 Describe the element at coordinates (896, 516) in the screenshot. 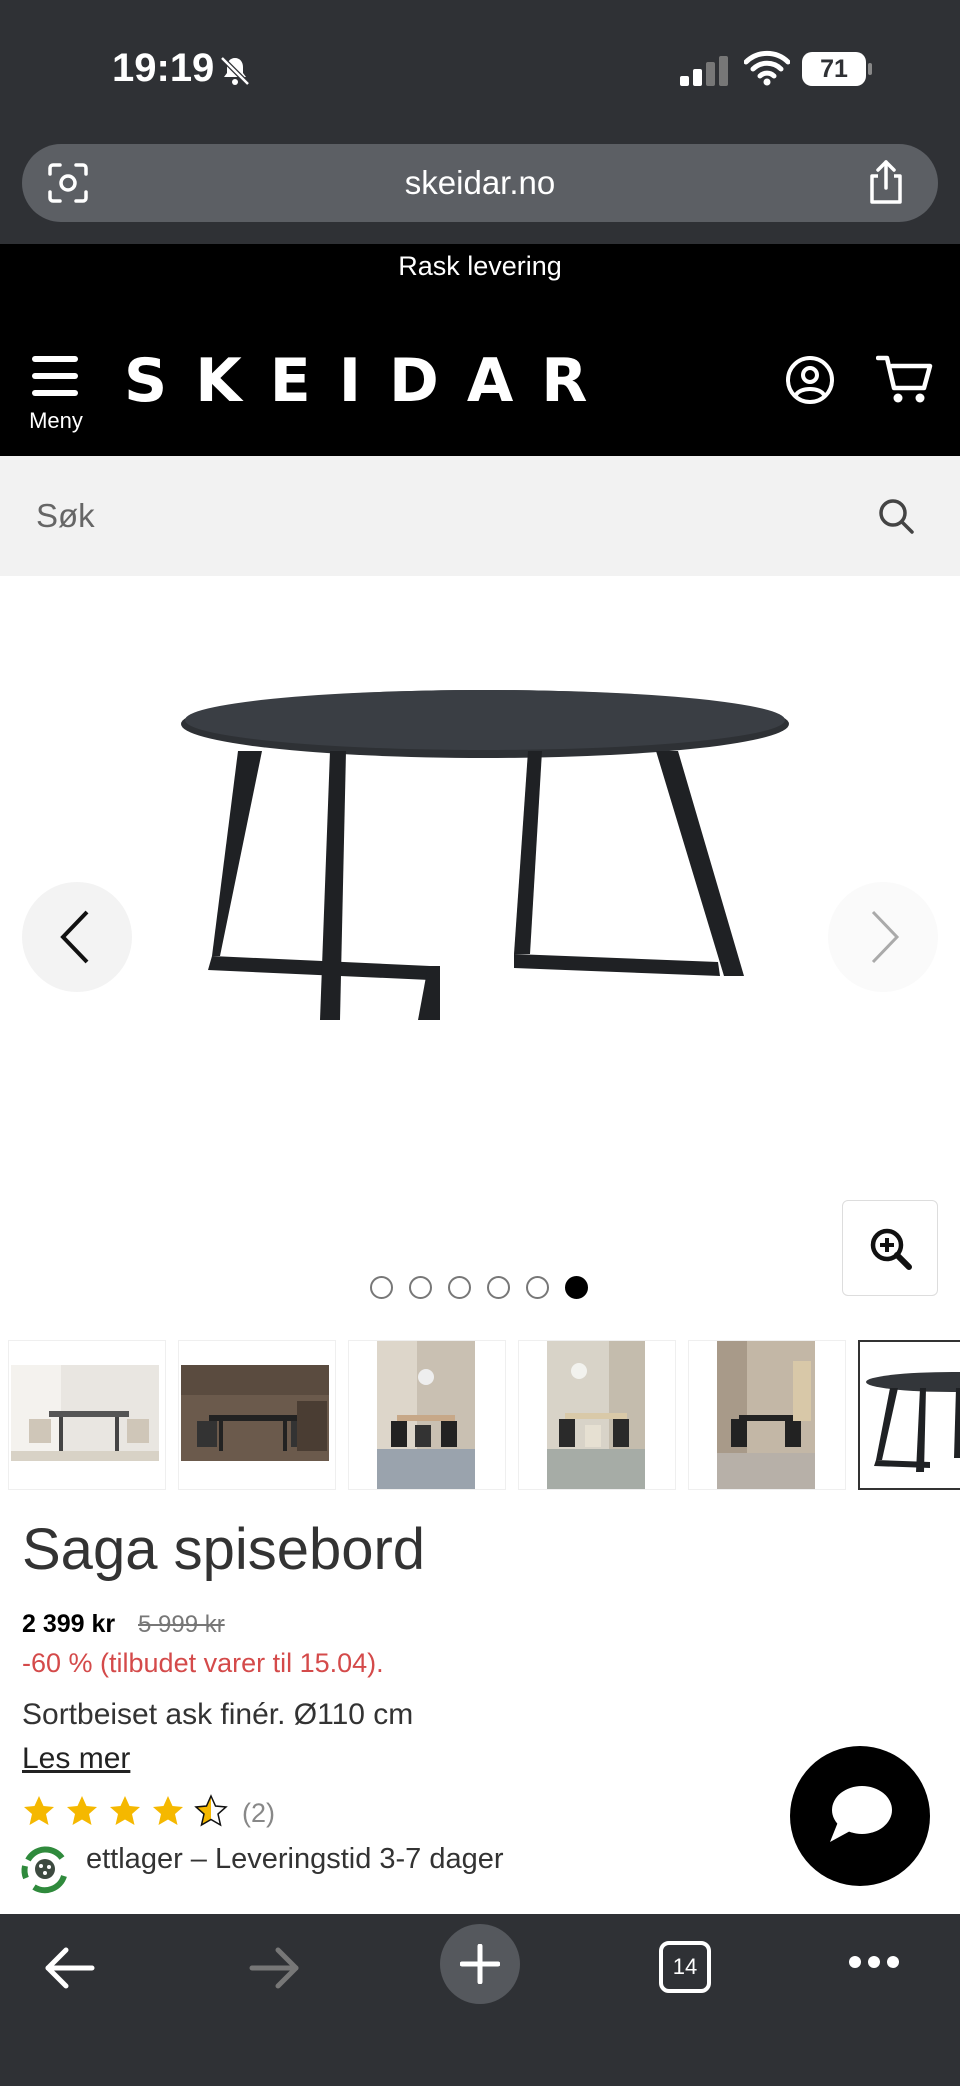

I see `search-icon` at that location.